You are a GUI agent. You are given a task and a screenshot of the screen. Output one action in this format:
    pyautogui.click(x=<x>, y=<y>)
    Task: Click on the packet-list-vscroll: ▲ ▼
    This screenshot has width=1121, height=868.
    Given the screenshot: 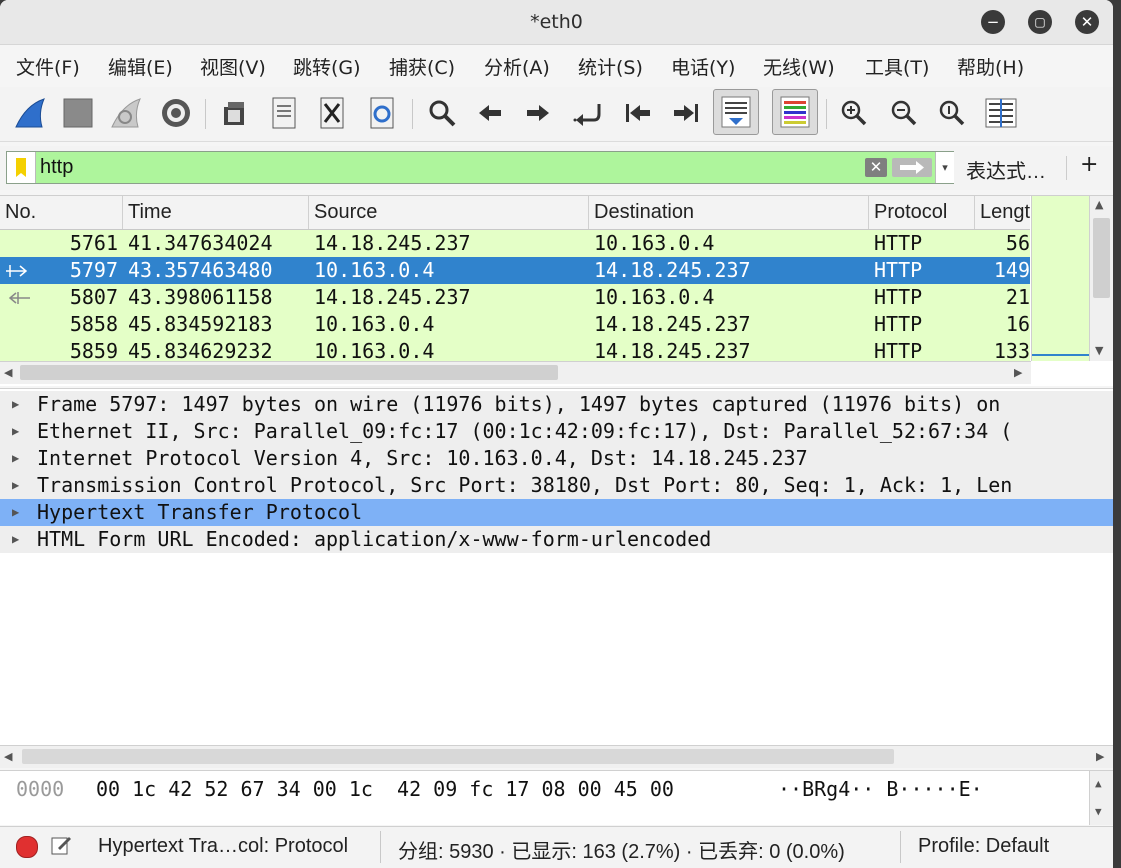 What is the action you would take?
    pyautogui.click(x=1101, y=278)
    